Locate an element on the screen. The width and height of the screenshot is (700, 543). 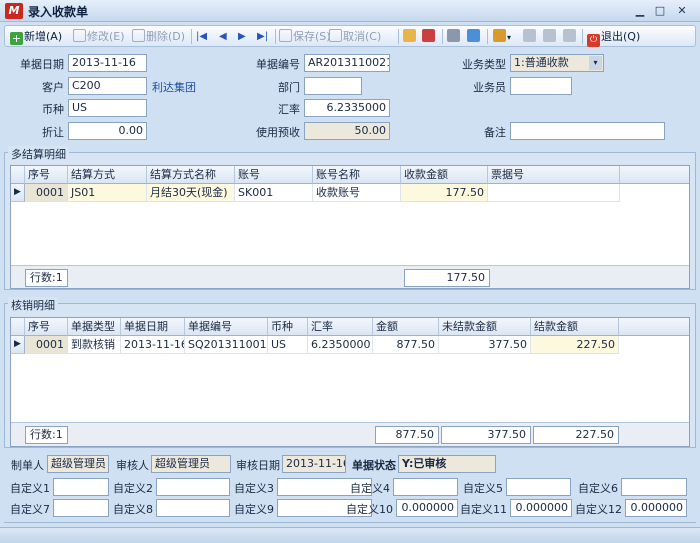
dept-label: 部门 is located at coordinates (289, 87).